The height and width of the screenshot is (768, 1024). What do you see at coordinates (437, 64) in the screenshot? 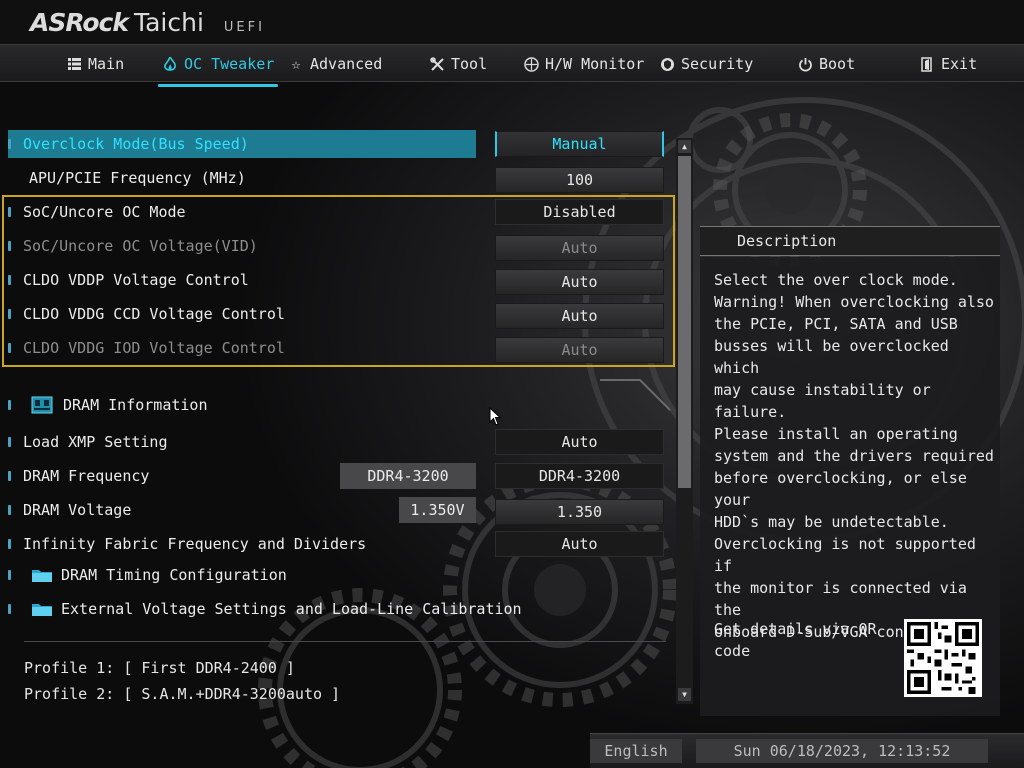
I see `tools-icon` at bounding box center [437, 64].